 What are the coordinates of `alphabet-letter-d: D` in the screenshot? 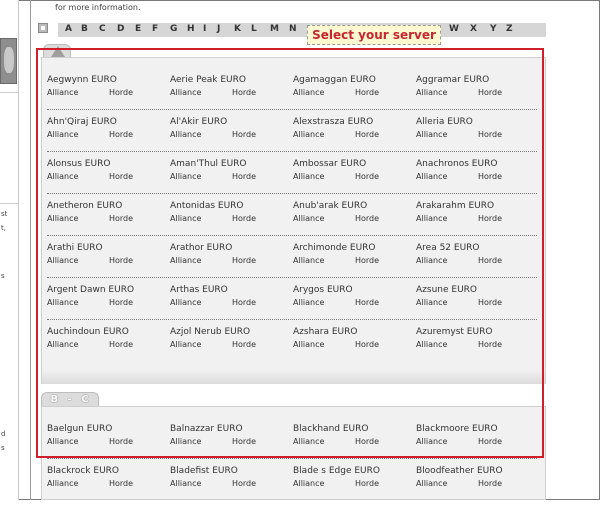 It's located at (120, 29).